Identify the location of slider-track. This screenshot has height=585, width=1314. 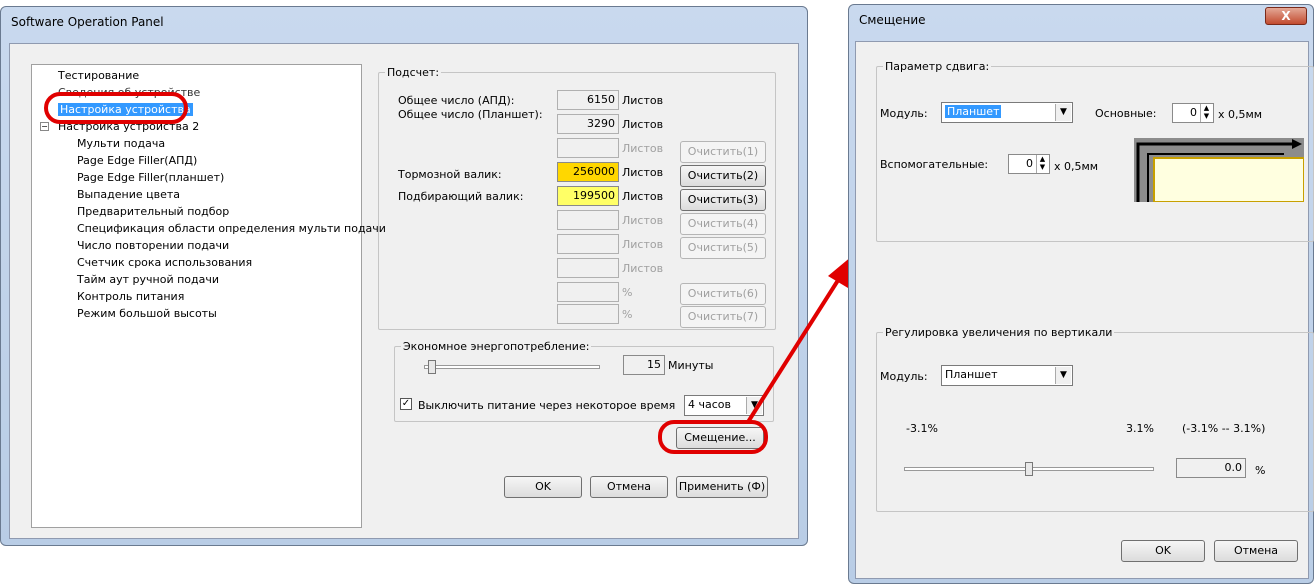
(512, 367).